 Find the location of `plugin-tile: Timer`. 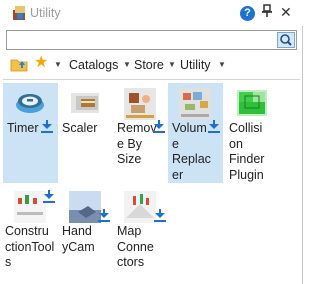

plugin-tile: Timer is located at coordinates (30, 133).